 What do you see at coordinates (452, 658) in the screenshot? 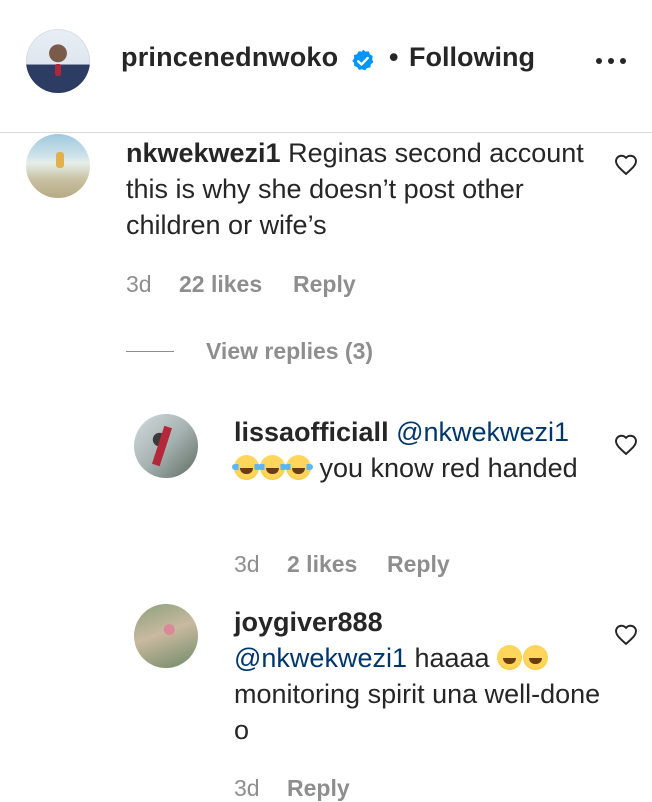
I see `reply-text-pre: haaaa` at bounding box center [452, 658].